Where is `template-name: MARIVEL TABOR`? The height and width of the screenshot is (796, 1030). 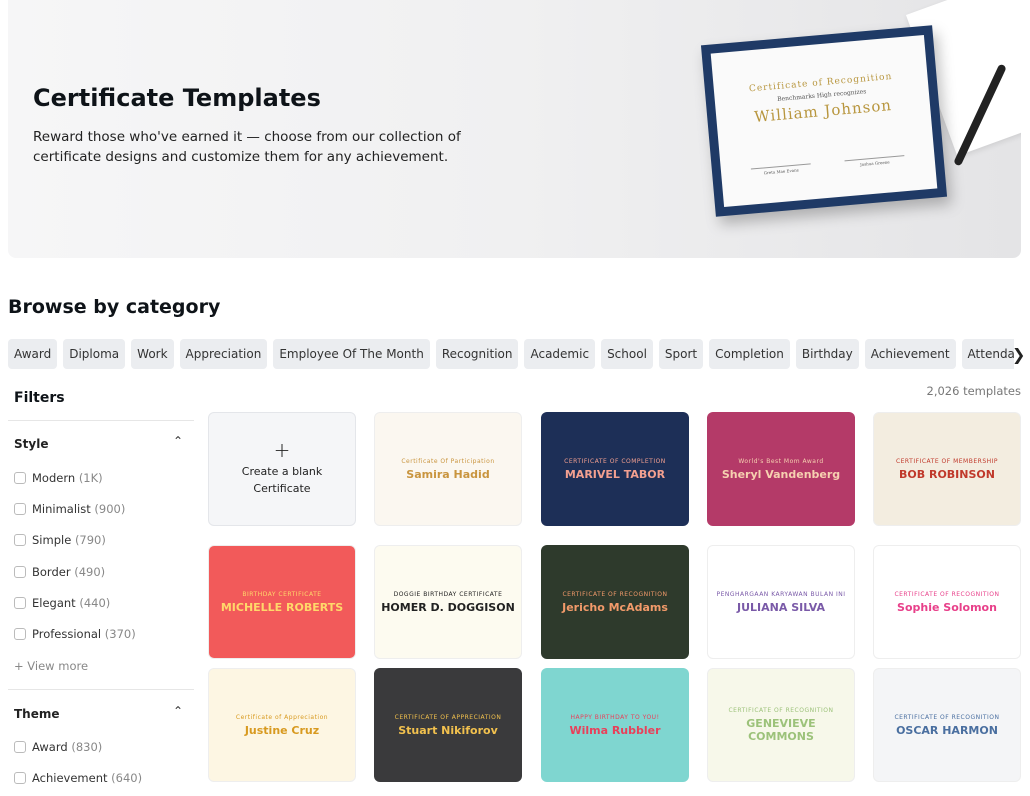 template-name: MARIVEL TABOR is located at coordinates (615, 474).